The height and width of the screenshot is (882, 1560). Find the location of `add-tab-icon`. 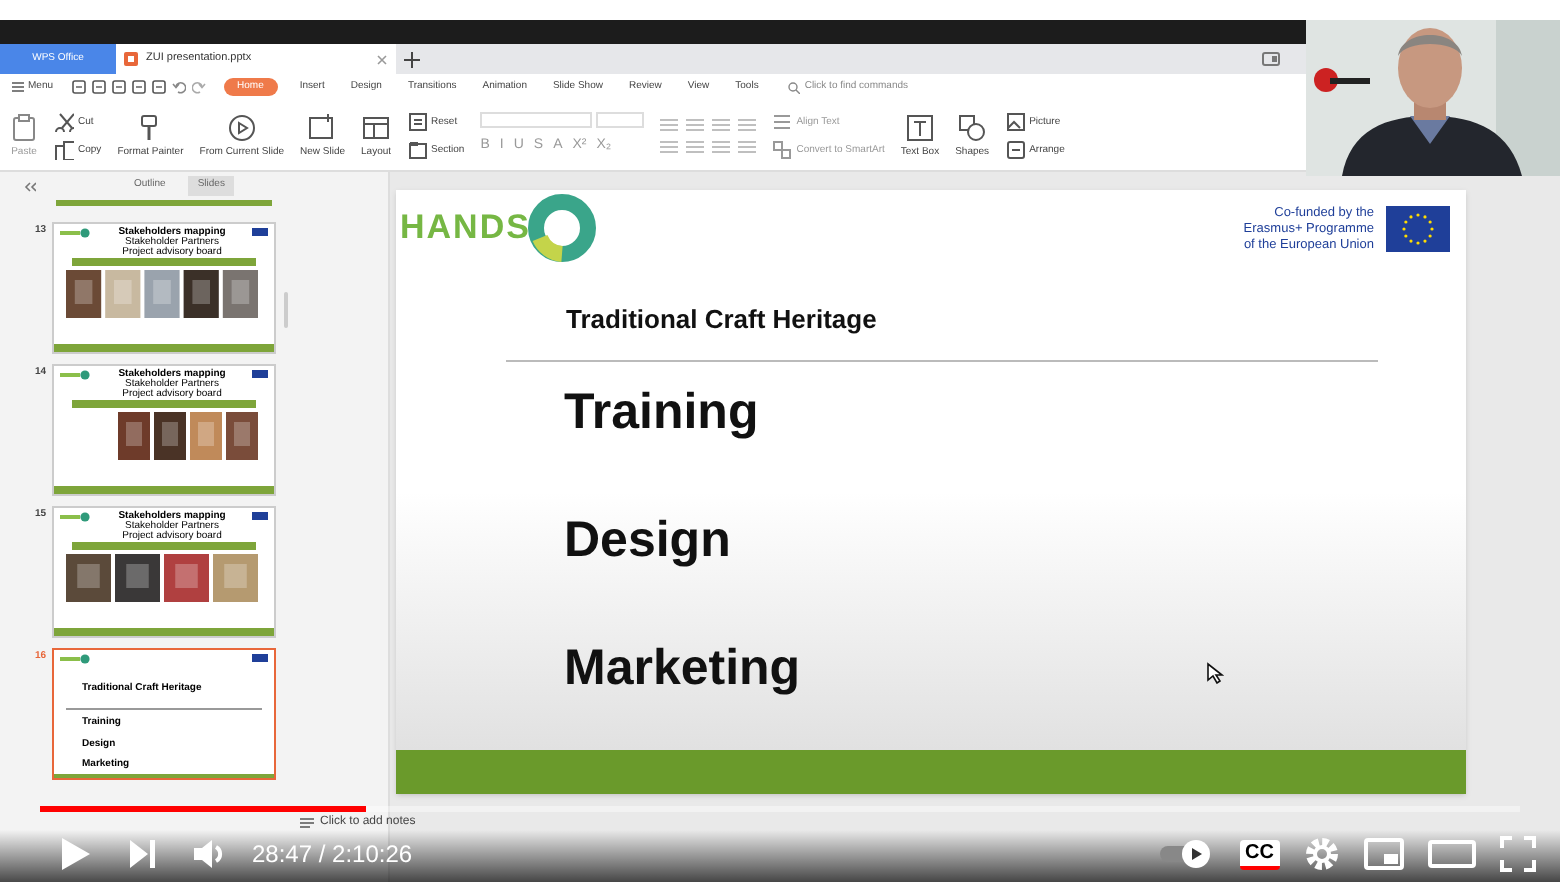

add-tab-icon is located at coordinates (412, 59).